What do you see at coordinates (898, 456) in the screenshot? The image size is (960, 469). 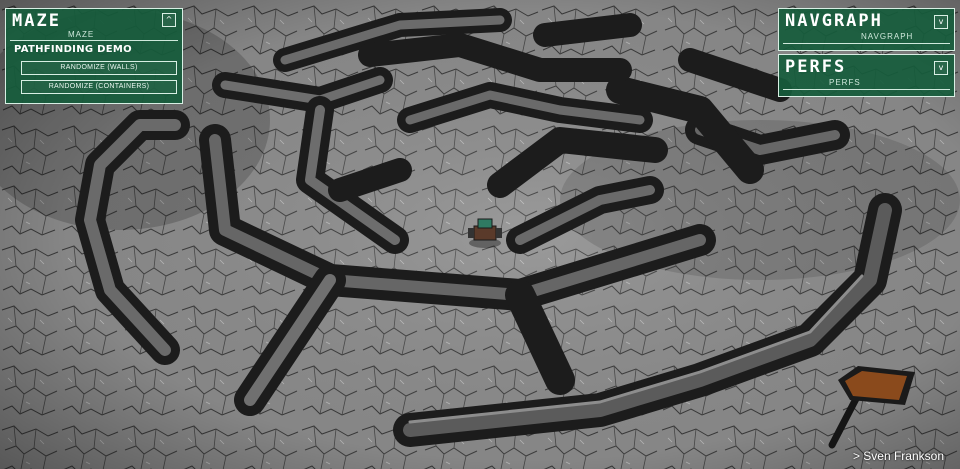 I see `author-credit: > Sven Frankson` at bounding box center [898, 456].